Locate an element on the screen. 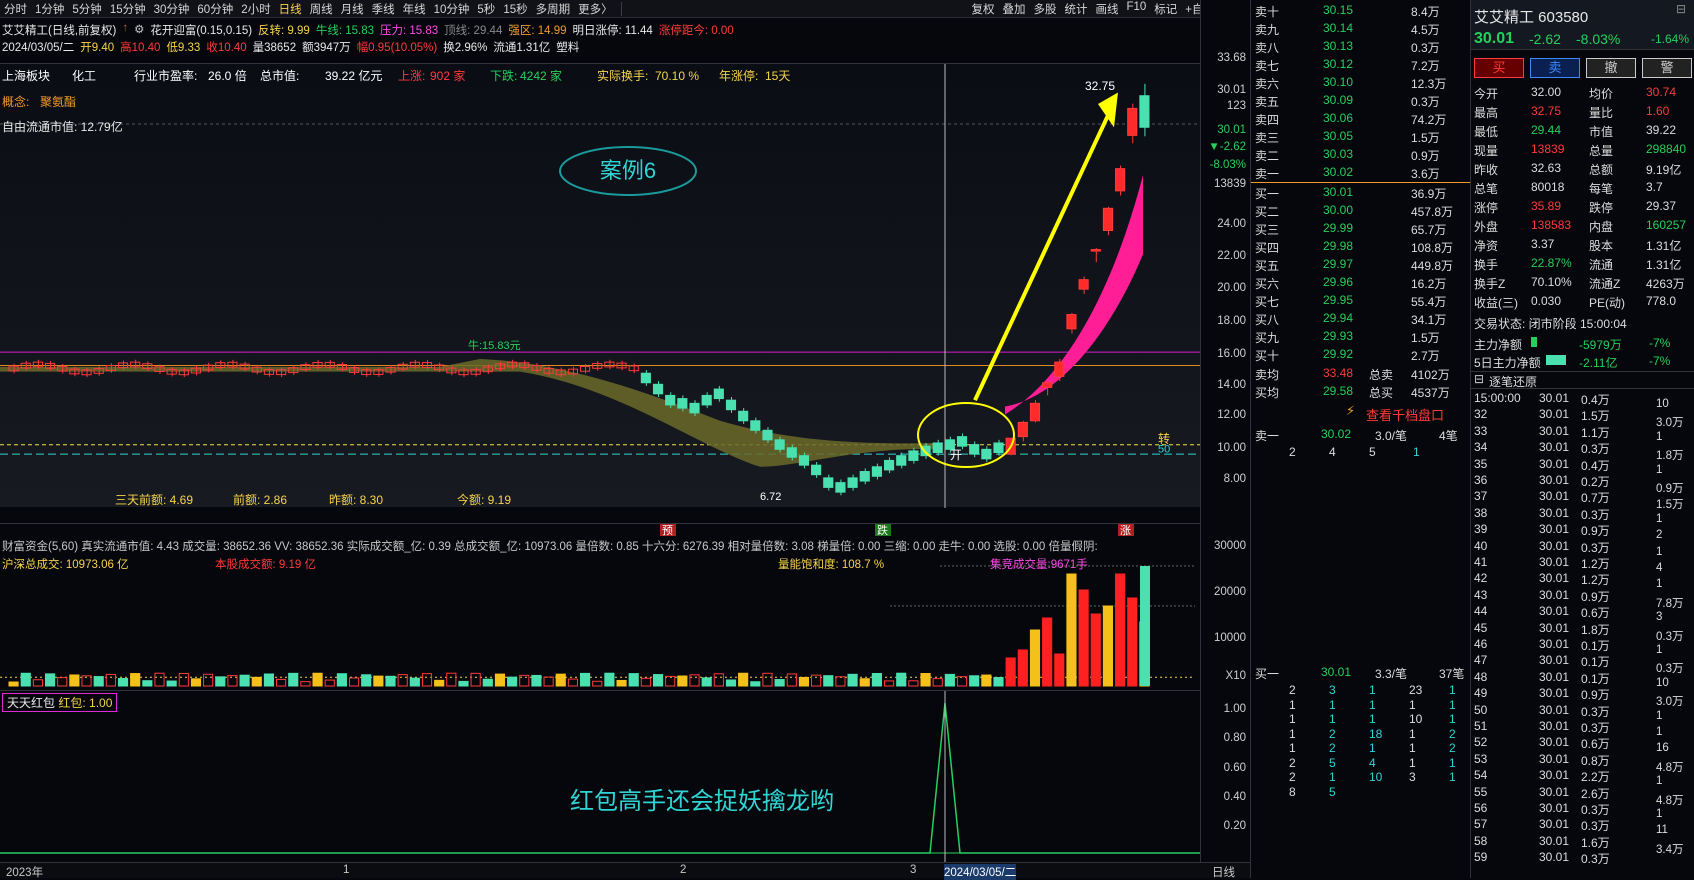 This screenshot has width=1694, height=880. period-tab-5: 60分钟 is located at coordinates (215, 9).